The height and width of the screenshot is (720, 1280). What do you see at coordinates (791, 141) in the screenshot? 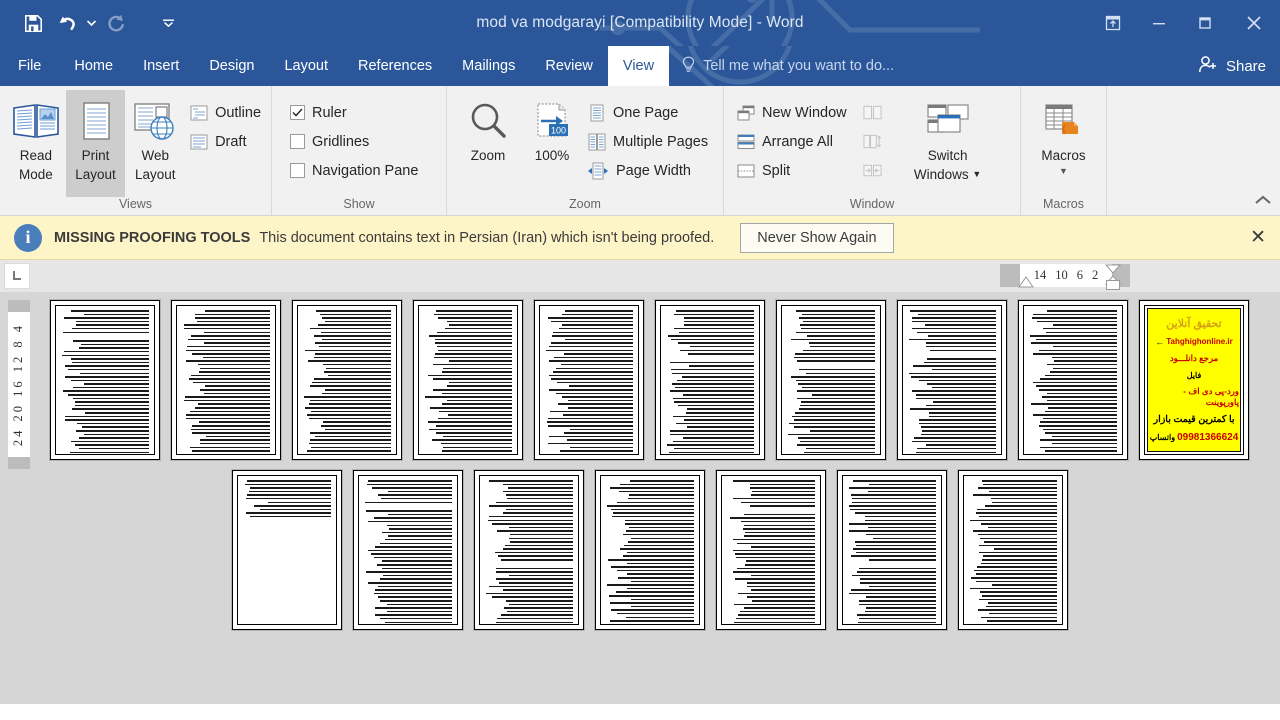
I see `arrange-all-button: Arrange All` at bounding box center [791, 141].